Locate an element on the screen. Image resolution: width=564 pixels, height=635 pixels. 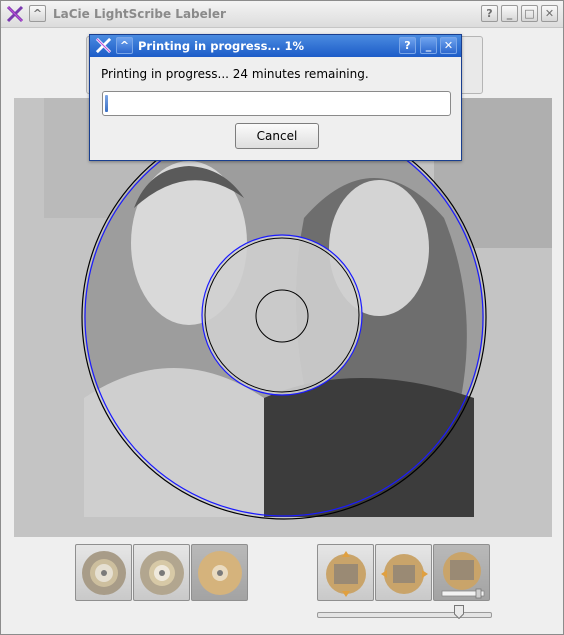
dialog-help-button: ? is located at coordinates (407, 45).